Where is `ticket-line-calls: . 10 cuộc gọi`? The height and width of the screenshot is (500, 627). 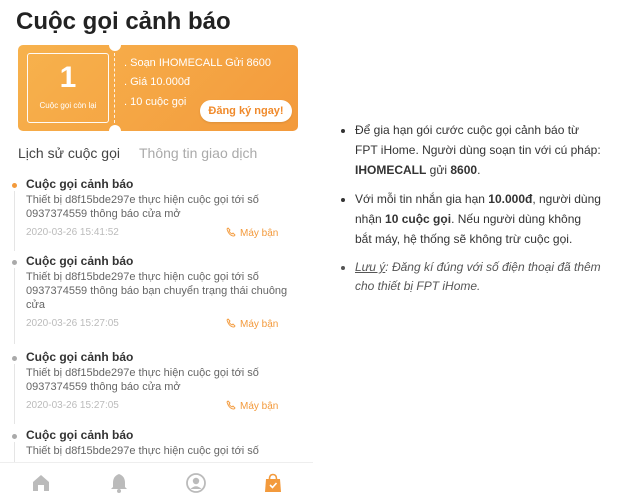
ticket-line-calls: . 10 cuộc gọi is located at coordinates (155, 102).